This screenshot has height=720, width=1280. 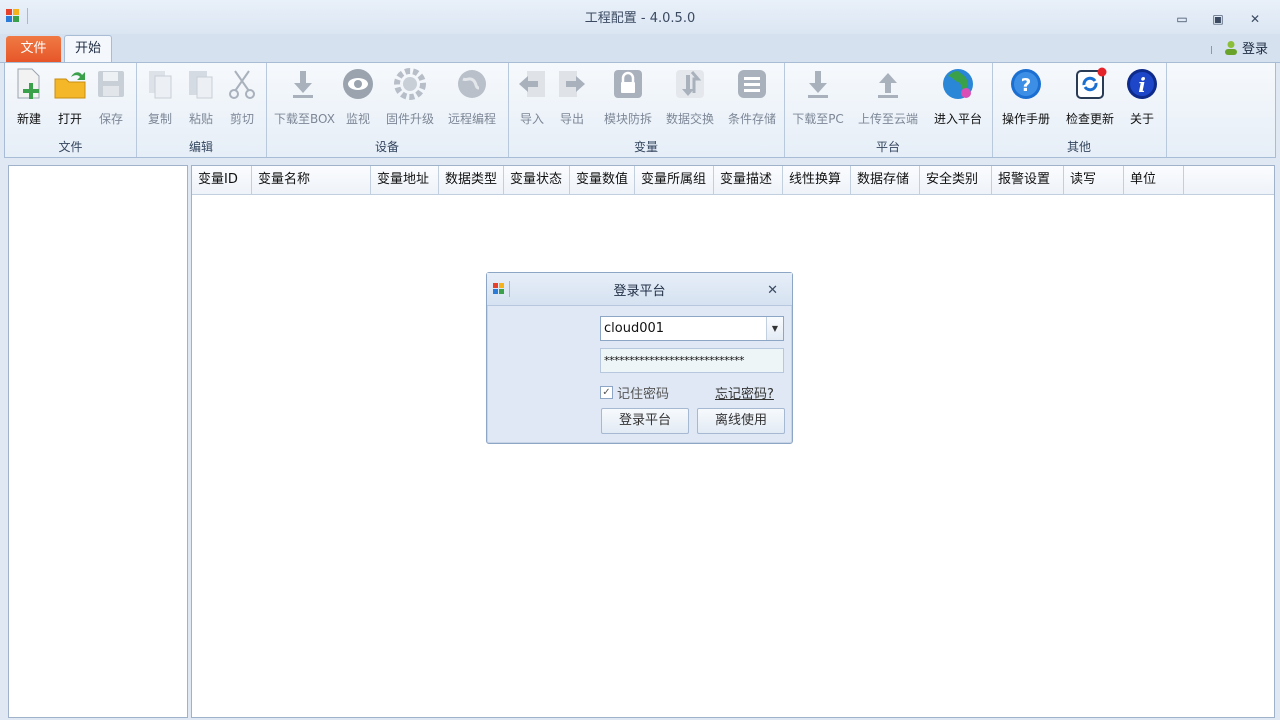 I want to click on column-header: 单位, so click(x=1154, y=180).